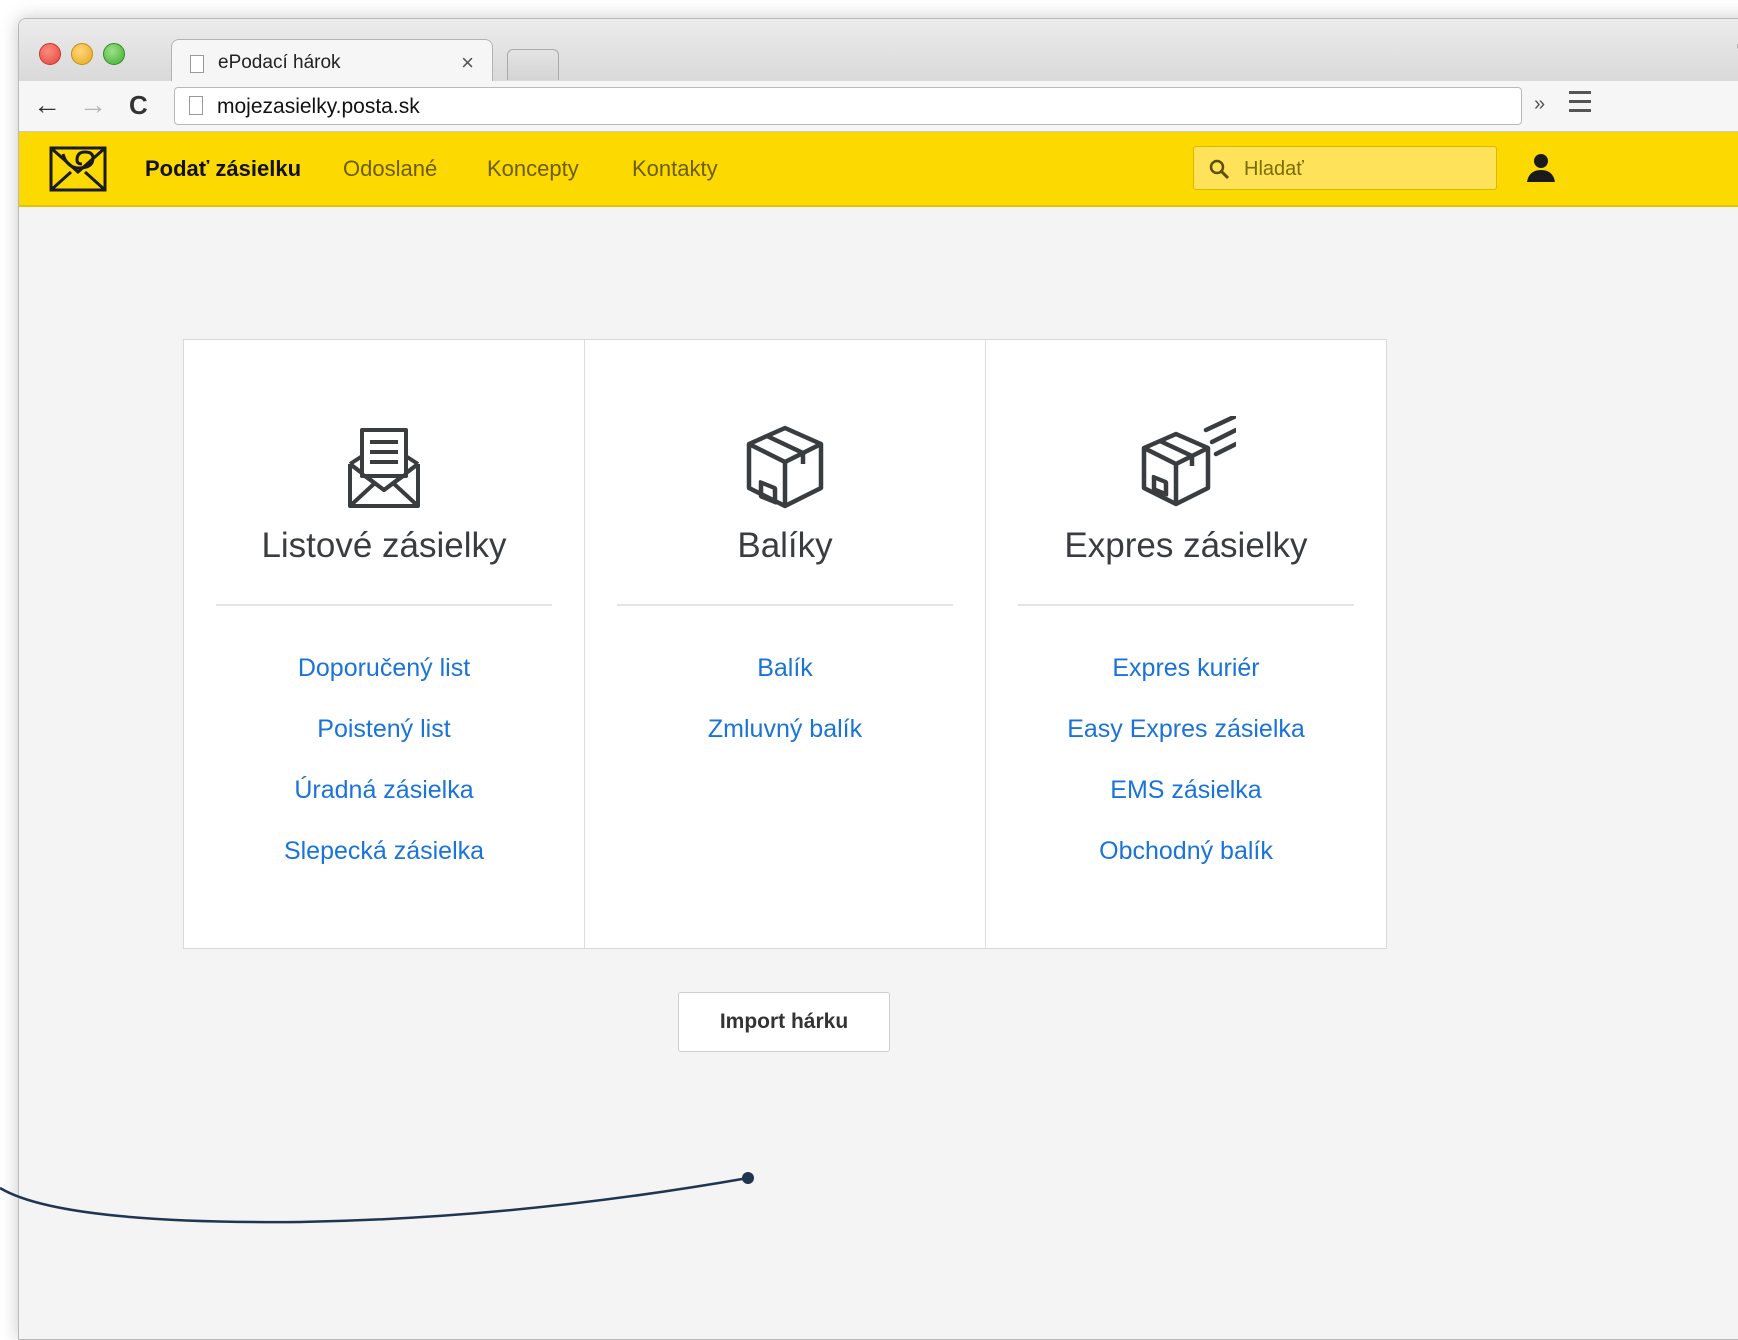  I want to click on link-slepecka-zasielka: Slepecká zásielka, so click(384, 861).